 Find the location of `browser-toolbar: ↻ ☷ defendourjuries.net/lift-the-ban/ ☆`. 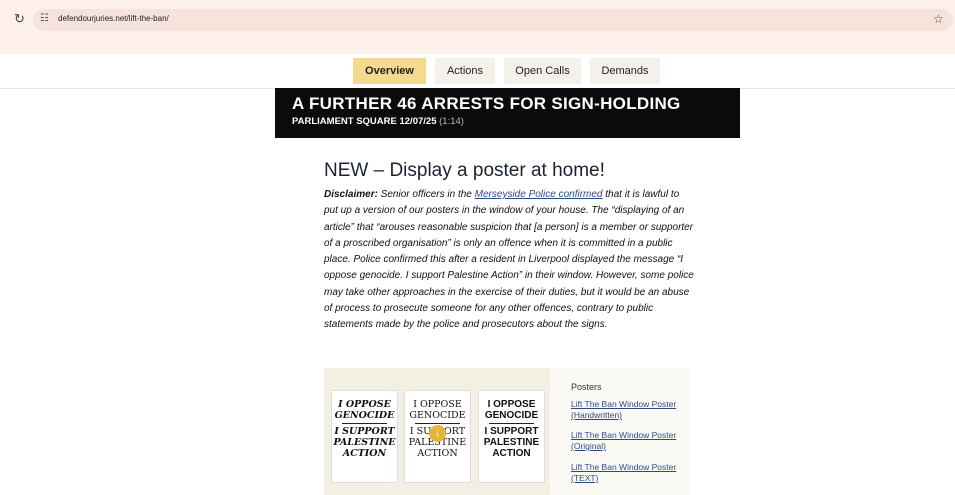

browser-toolbar: ↻ ☷ defendourjuries.net/lift-the-ban/ ☆ is located at coordinates (477, 27).